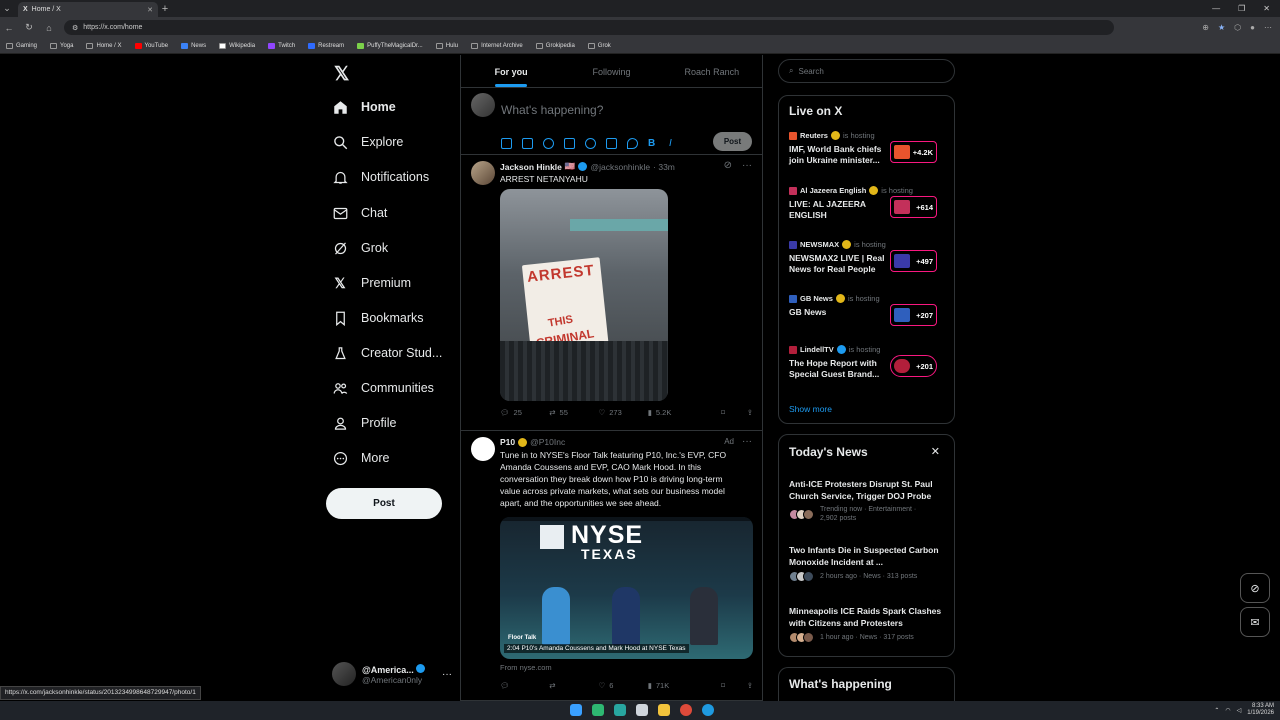 This screenshot has width=1280, height=720. Describe the element at coordinates (1252, 27) in the screenshot. I see `profile-icon: ●` at that location.